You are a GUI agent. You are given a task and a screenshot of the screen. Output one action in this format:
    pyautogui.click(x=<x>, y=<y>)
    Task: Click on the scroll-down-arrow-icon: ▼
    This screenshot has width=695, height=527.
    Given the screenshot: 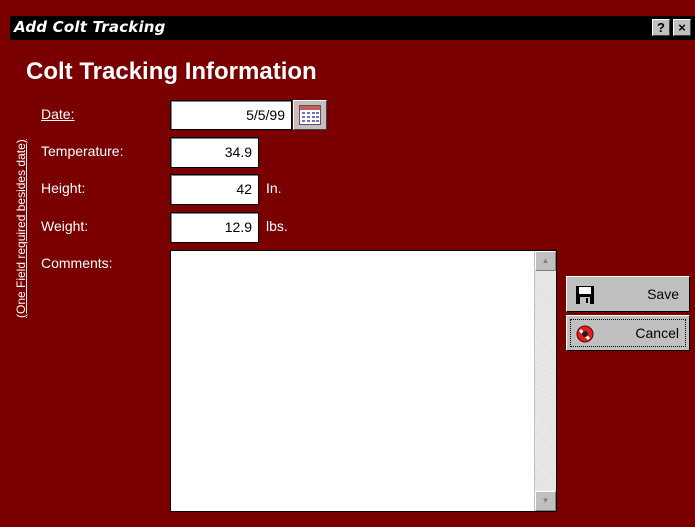 What is the action you would take?
    pyautogui.click(x=545, y=501)
    